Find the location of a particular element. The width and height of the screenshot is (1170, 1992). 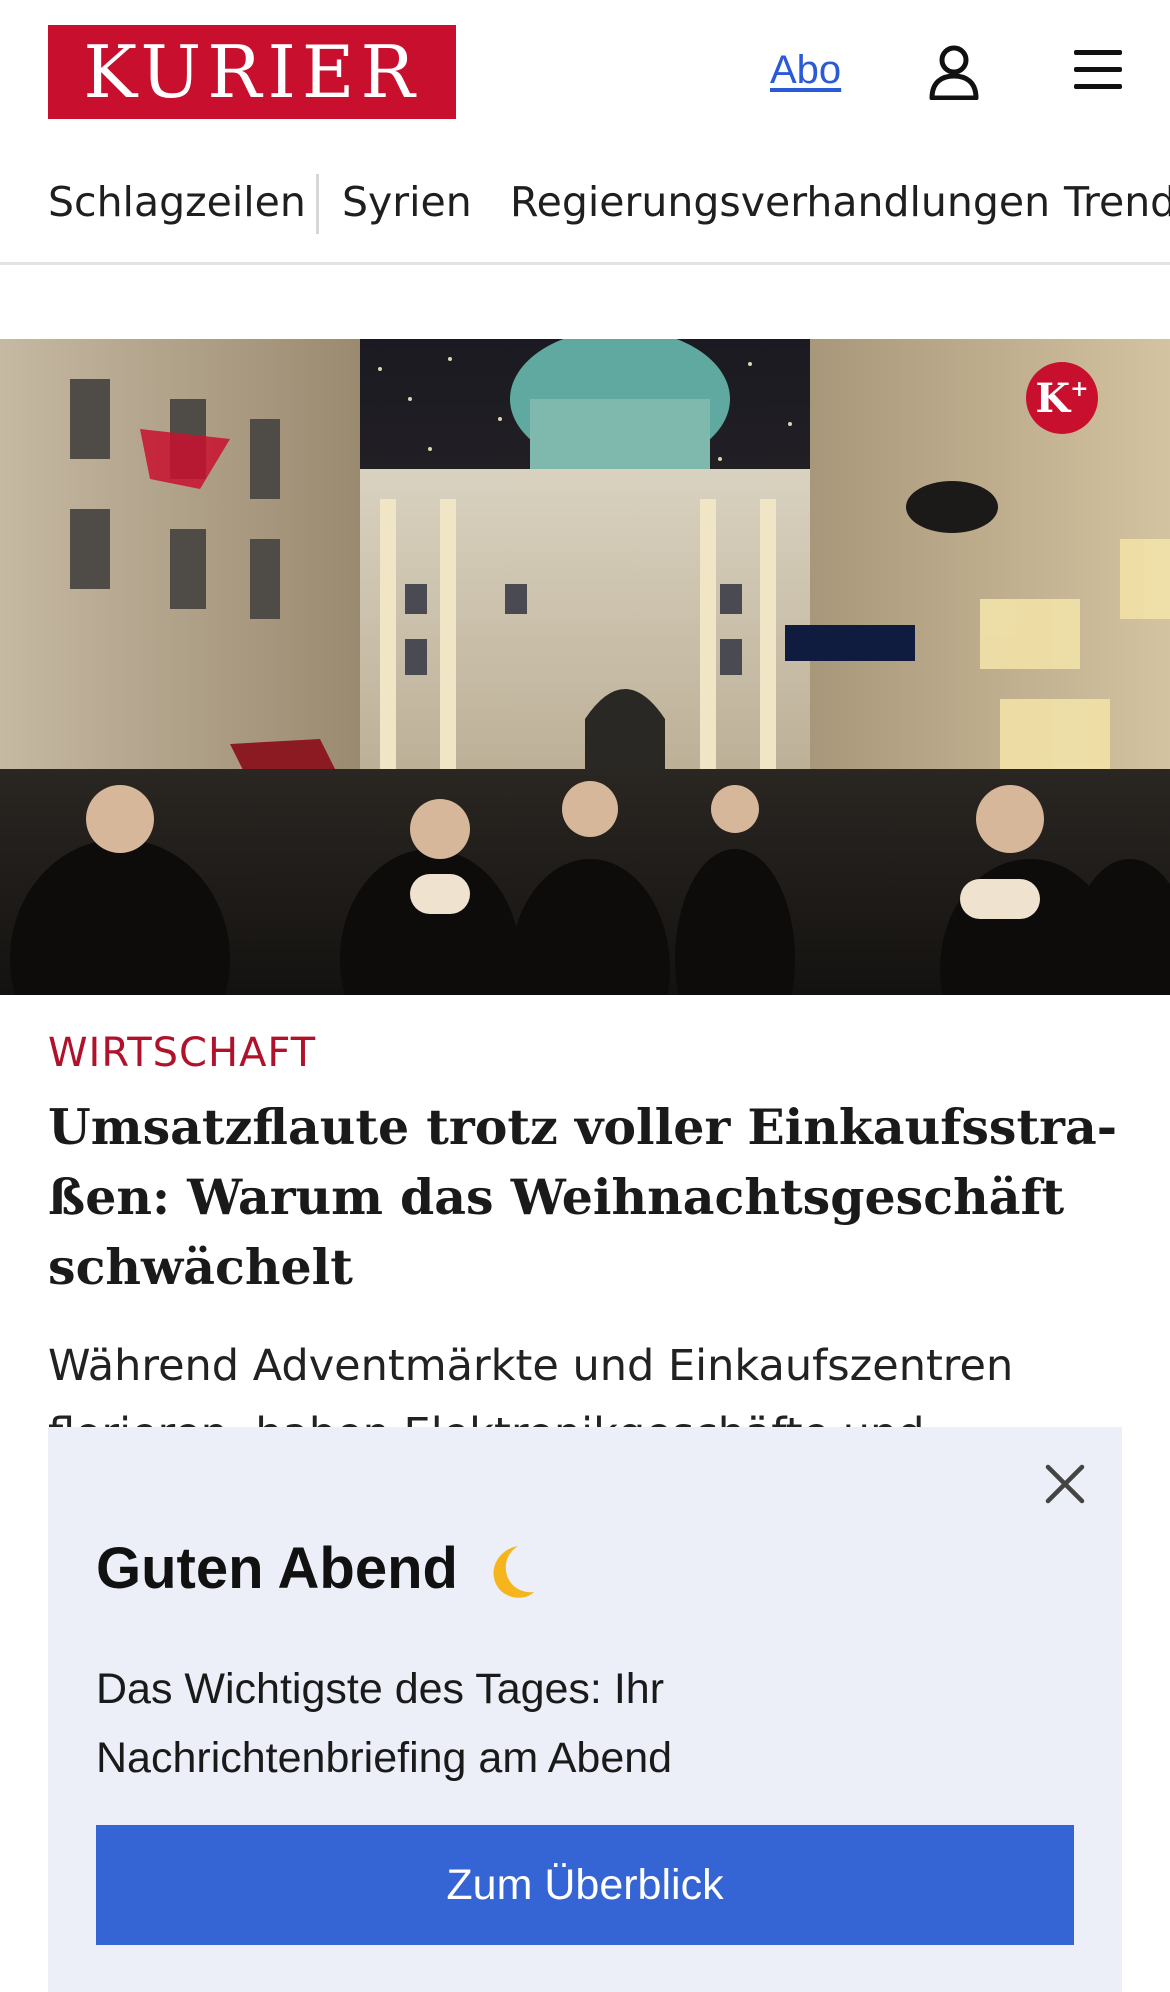

topic-regierungsverhandlungen: Regierungsverhandlungen is located at coordinates (780, 202).